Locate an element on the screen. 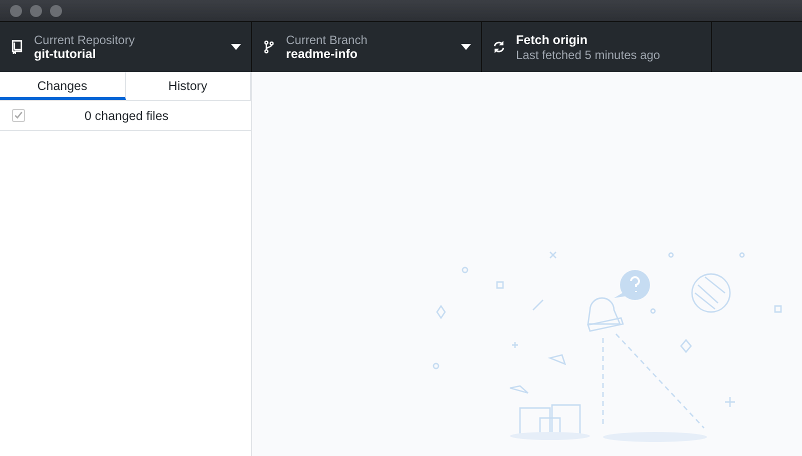  toolbar-value: git-tutorial is located at coordinates (65, 54).